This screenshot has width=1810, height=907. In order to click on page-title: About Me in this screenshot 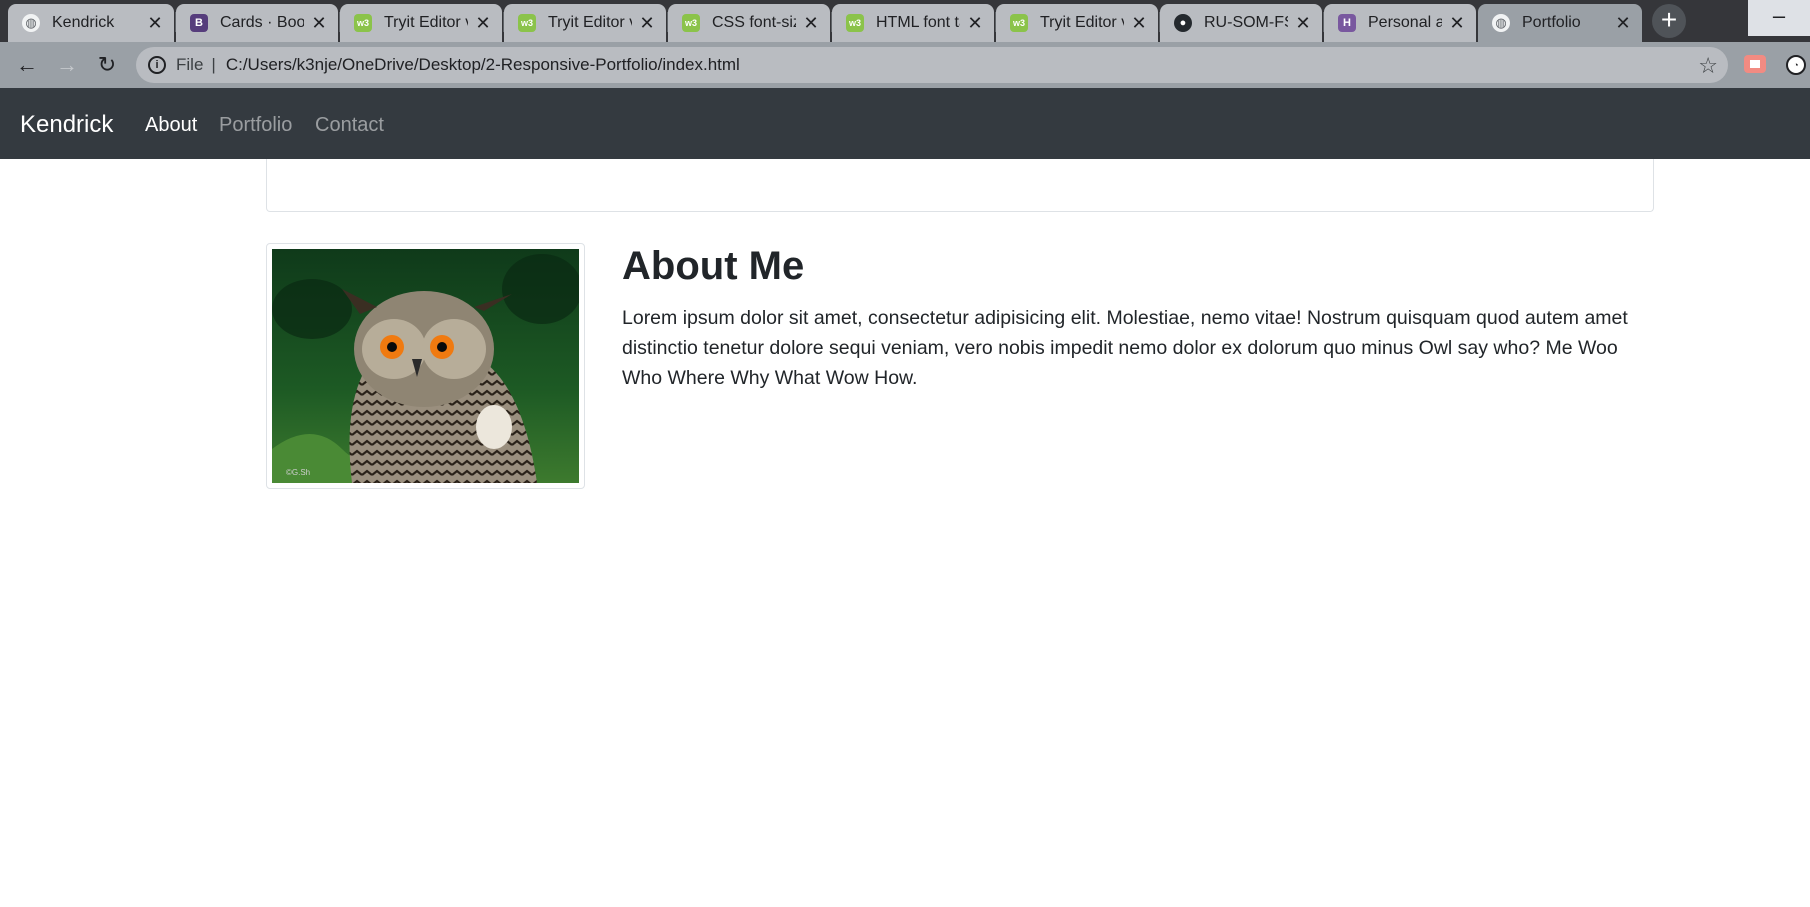, I will do `click(713, 266)`.